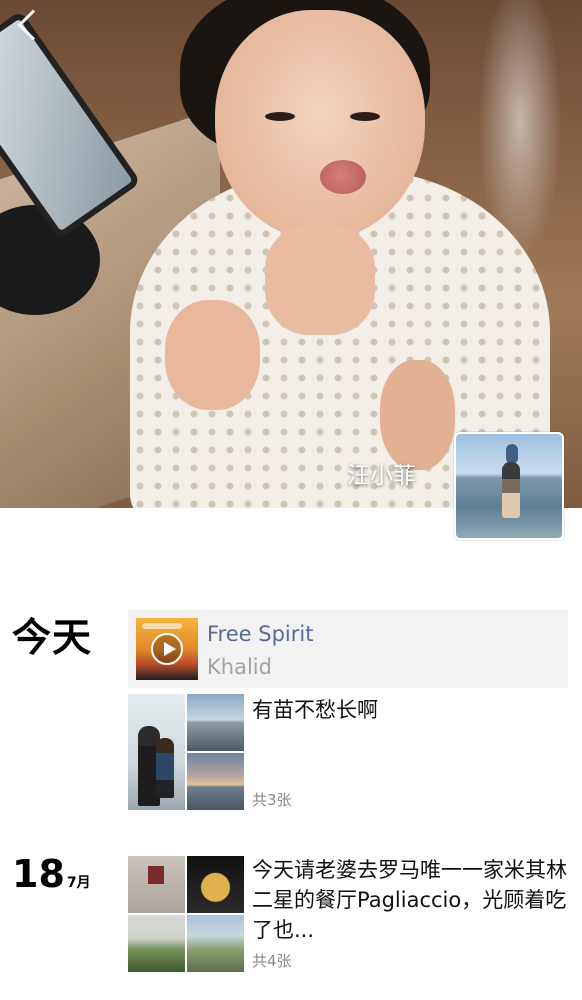 The image size is (582, 1000). What do you see at coordinates (365, 116) in the screenshot?
I see `cover-photo-eye-right` at bounding box center [365, 116].